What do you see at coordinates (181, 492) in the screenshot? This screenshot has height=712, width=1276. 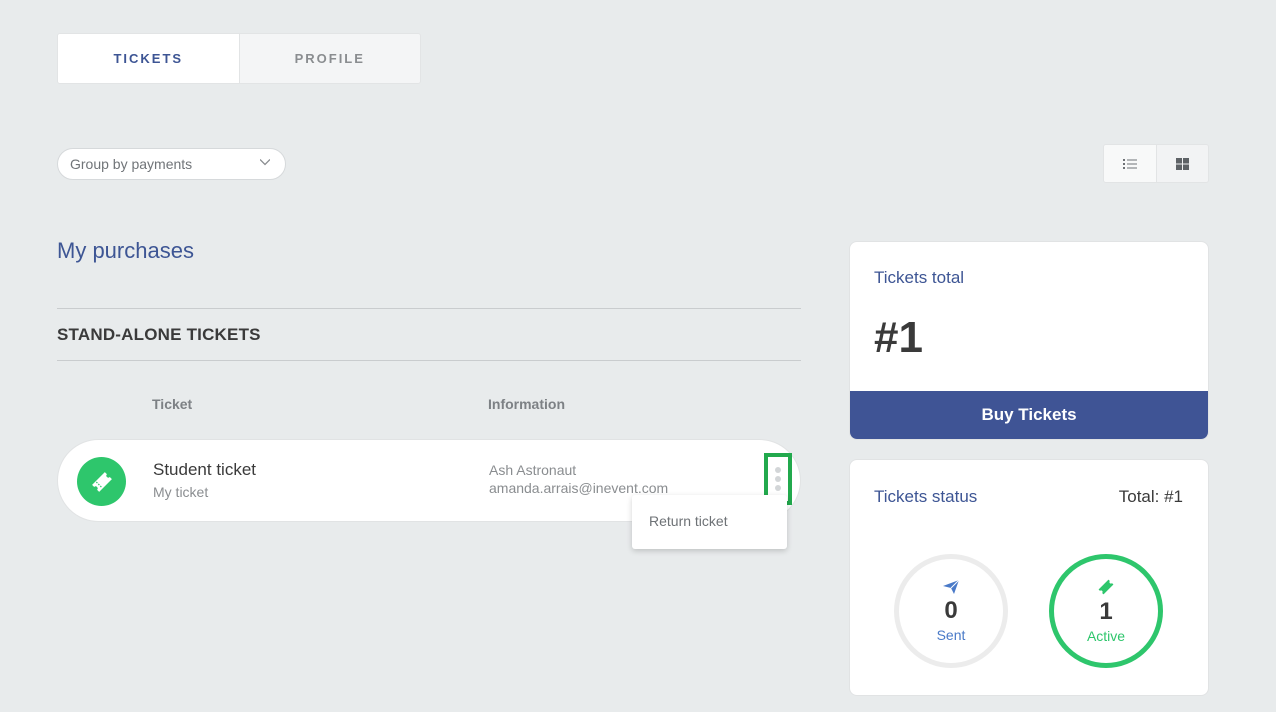 I see `ticket-subtitle: My ticket` at bounding box center [181, 492].